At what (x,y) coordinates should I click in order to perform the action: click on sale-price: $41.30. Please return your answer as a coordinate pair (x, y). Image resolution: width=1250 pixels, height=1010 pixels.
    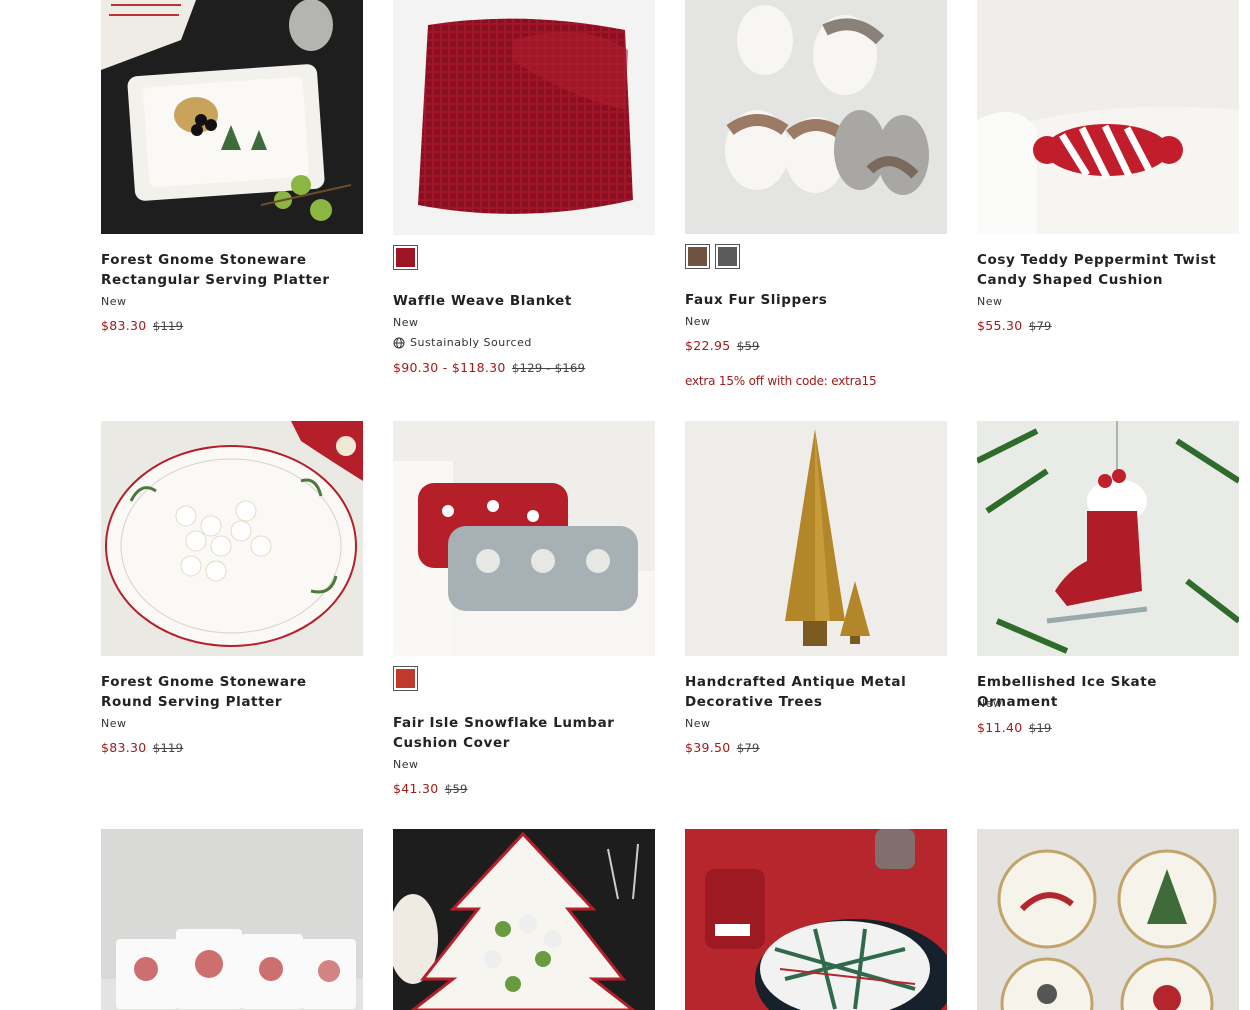
    Looking at the image, I should click on (416, 788).